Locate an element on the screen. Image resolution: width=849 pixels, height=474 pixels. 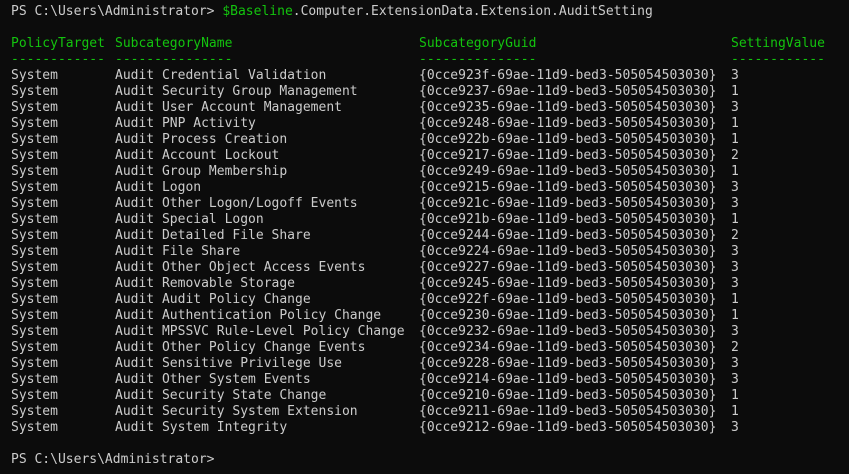
underline-subcategory-name: --------------- is located at coordinates (174, 59).